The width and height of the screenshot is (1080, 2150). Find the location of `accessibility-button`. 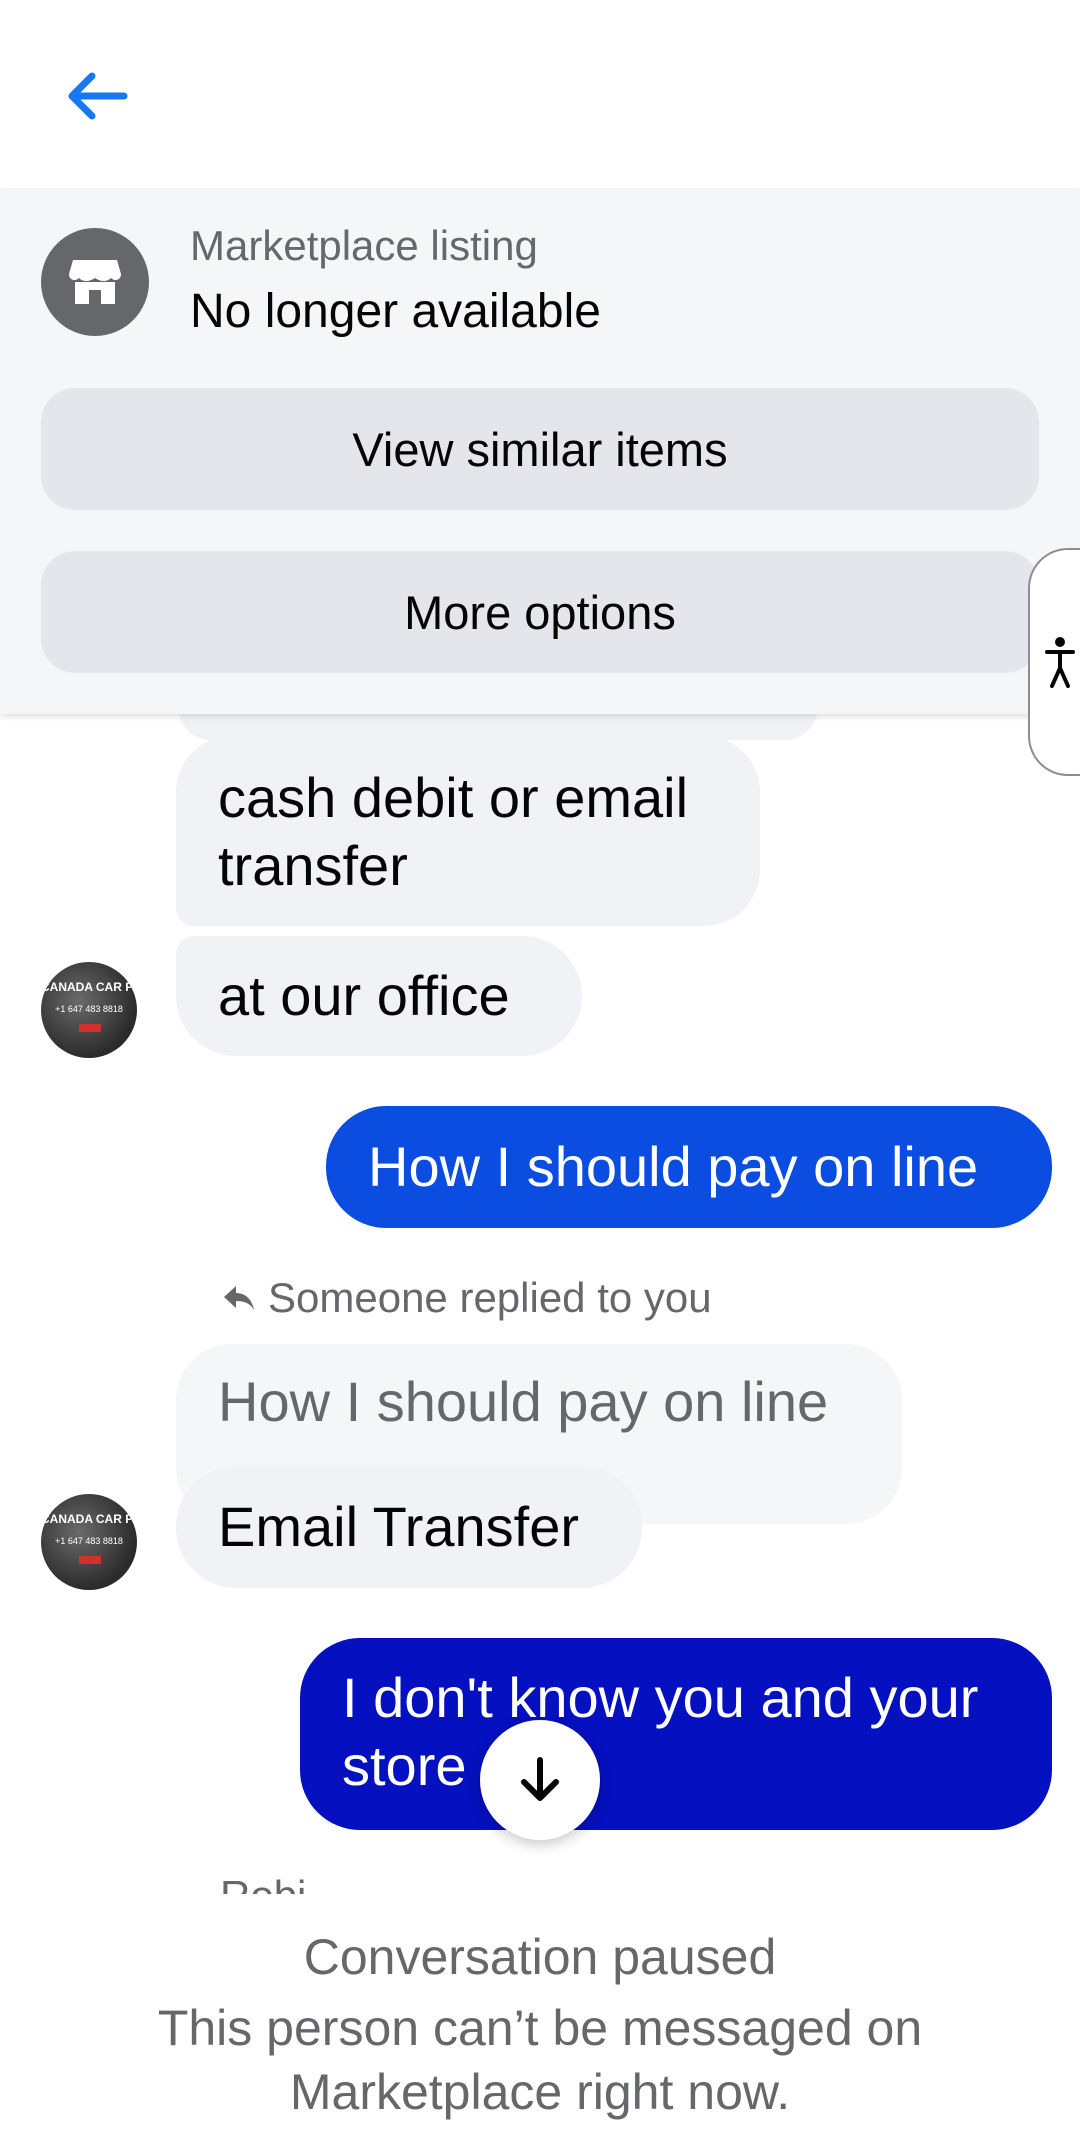

accessibility-button is located at coordinates (1054, 662).